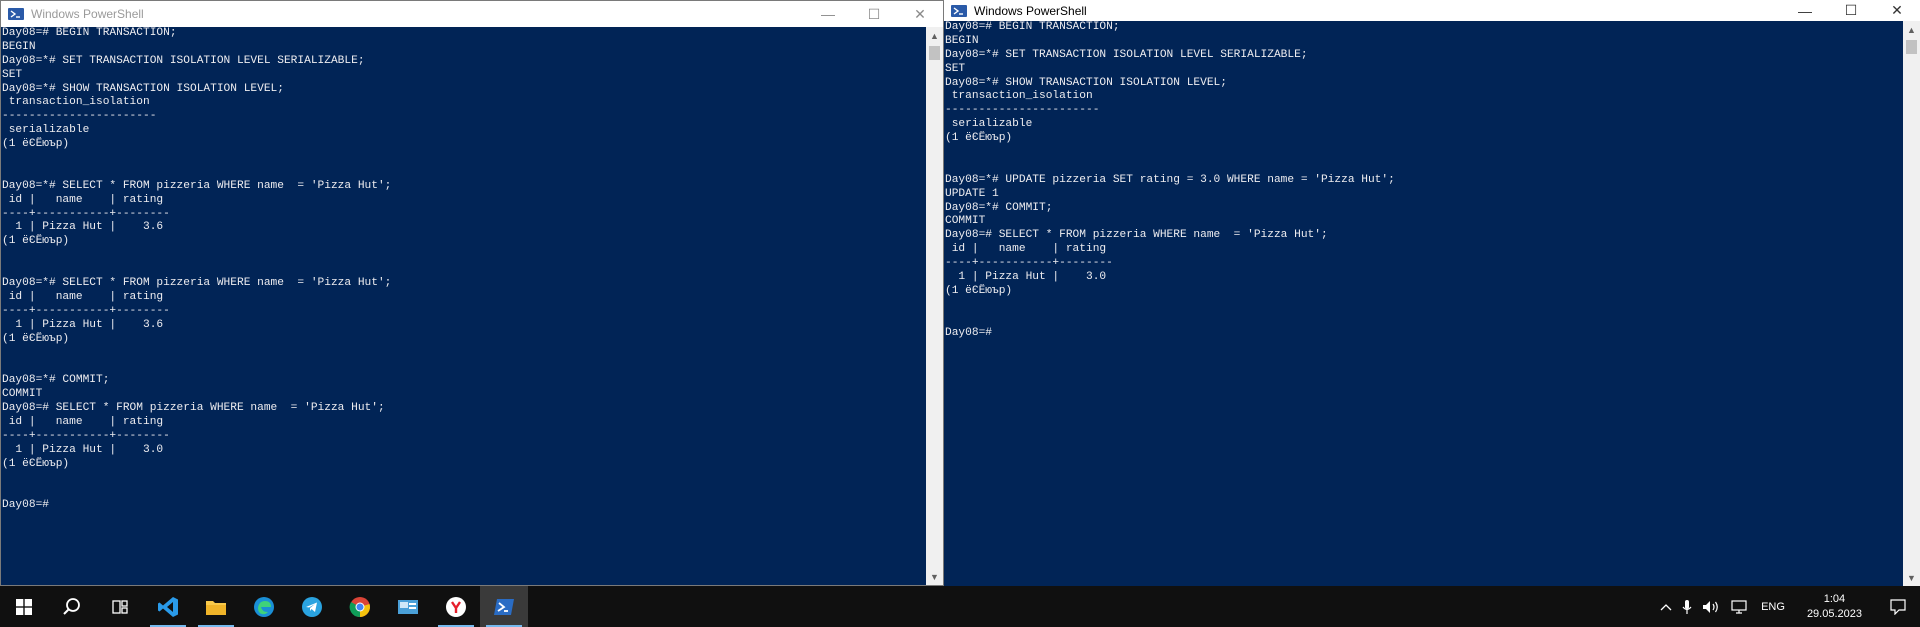  I want to click on window-title: Windows PowerShell, so click(1030, 10).